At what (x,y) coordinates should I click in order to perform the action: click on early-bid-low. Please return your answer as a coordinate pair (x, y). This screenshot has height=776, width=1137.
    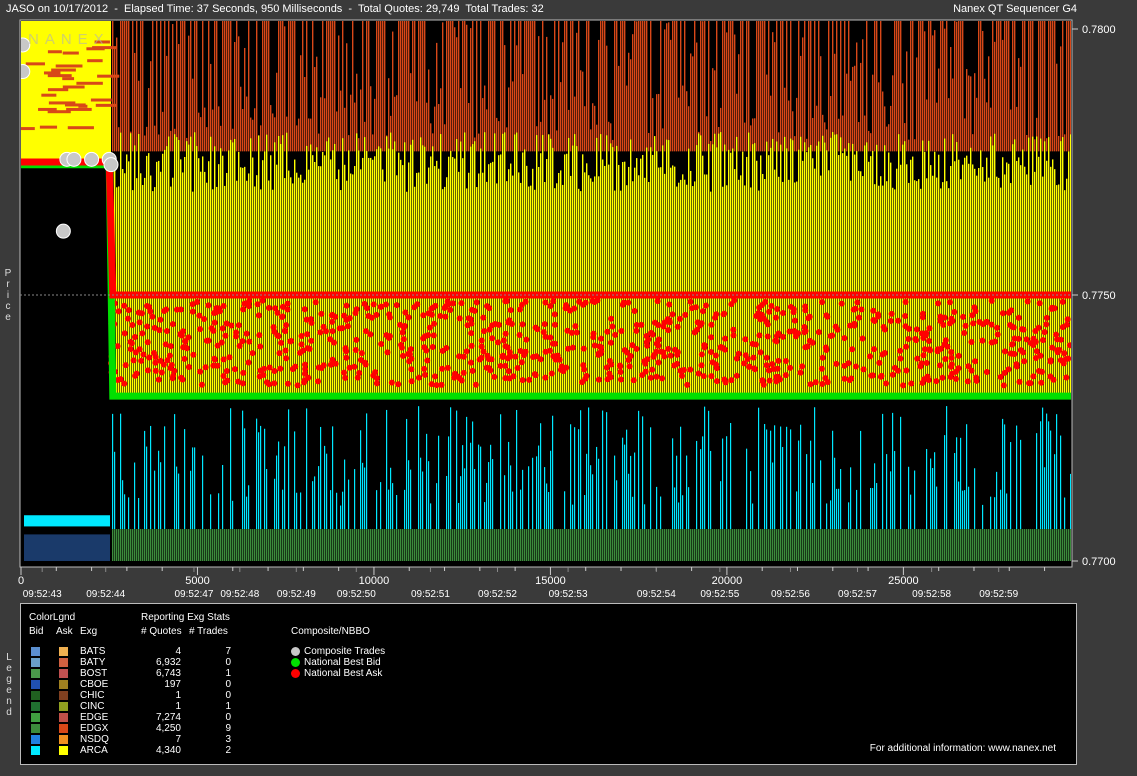
    Looking at the image, I should click on (67, 547).